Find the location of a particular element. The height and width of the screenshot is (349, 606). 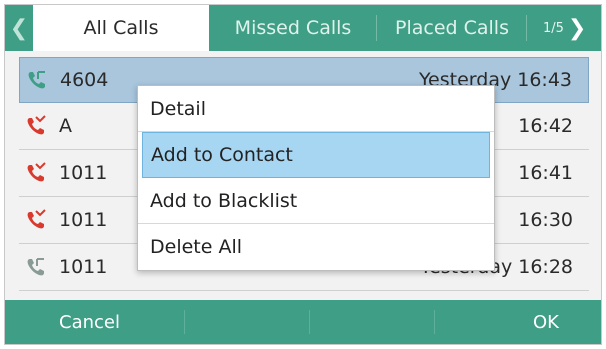

softkey-bar: Cancel OK is located at coordinates (303, 322).